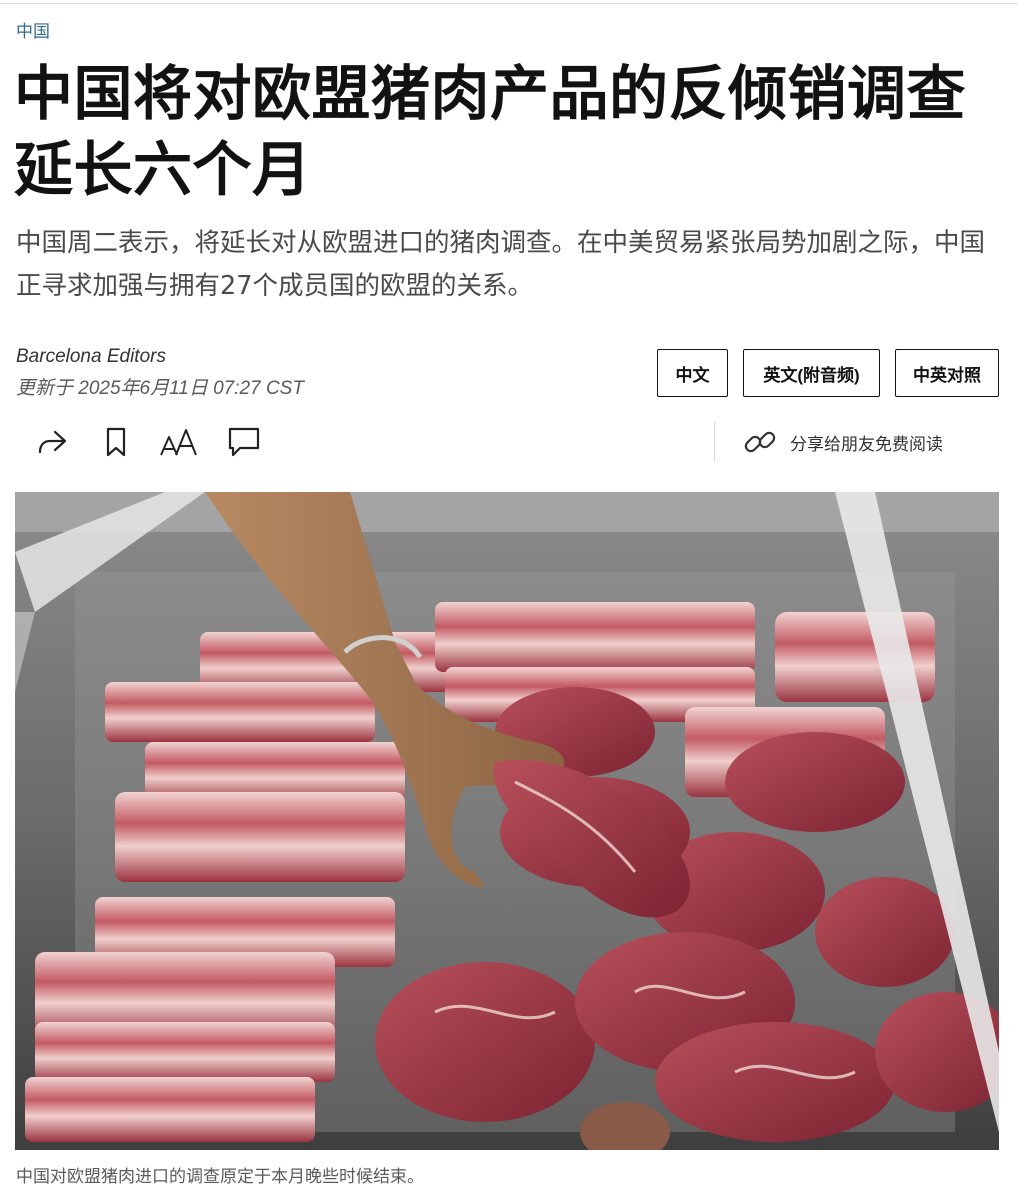 This screenshot has height=1200, width=1018. Describe the element at coordinates (490, 131) in the screenshot. I see `page-title: 中国将对欧盟猪肉产品的反倾销调查延长六个月` at that location.